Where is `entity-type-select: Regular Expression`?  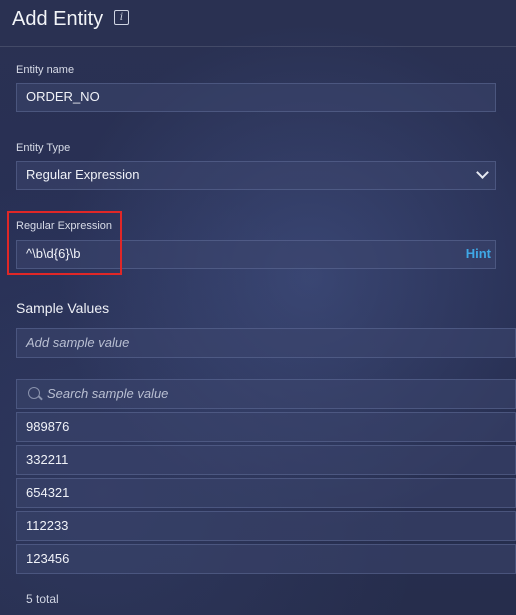 entity-type-select: Regular Expression is located at coordinates (256, 175).